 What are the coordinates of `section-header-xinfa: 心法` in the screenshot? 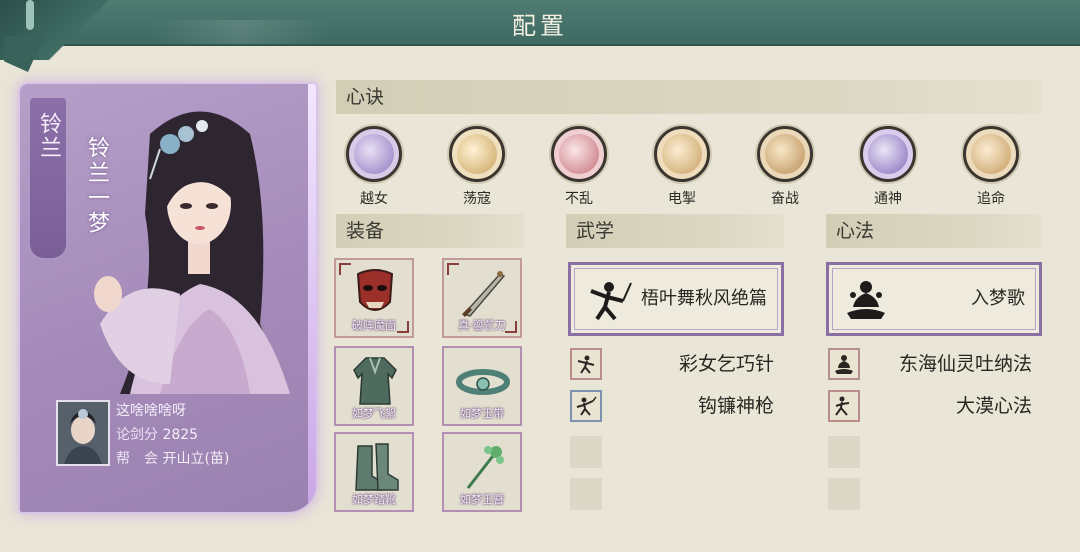 It's located at (934, 231).